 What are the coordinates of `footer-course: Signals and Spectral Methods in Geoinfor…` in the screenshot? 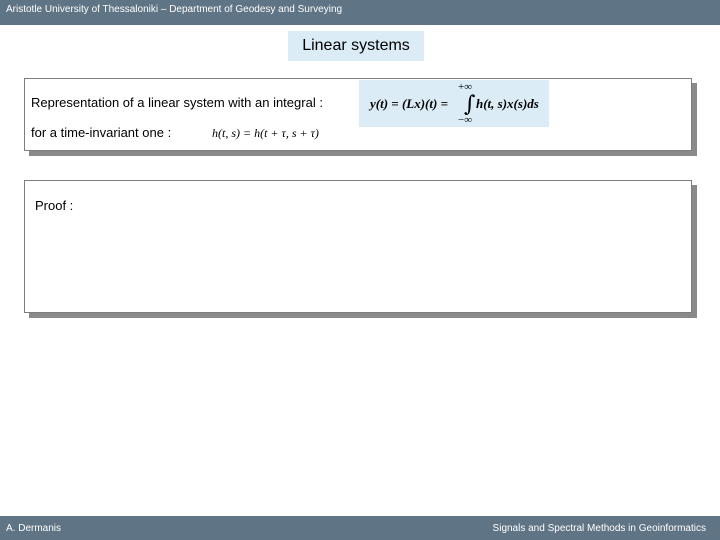 It's located at (599, 528).